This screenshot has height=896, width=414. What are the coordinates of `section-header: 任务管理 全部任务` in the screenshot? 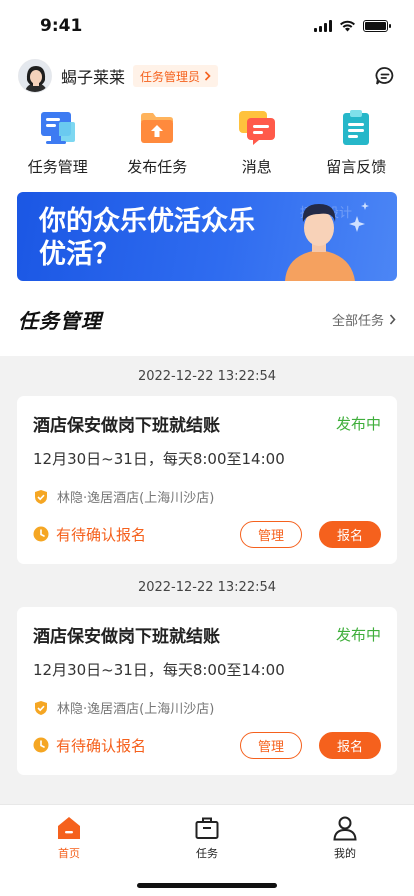 It's located at (207, 319).